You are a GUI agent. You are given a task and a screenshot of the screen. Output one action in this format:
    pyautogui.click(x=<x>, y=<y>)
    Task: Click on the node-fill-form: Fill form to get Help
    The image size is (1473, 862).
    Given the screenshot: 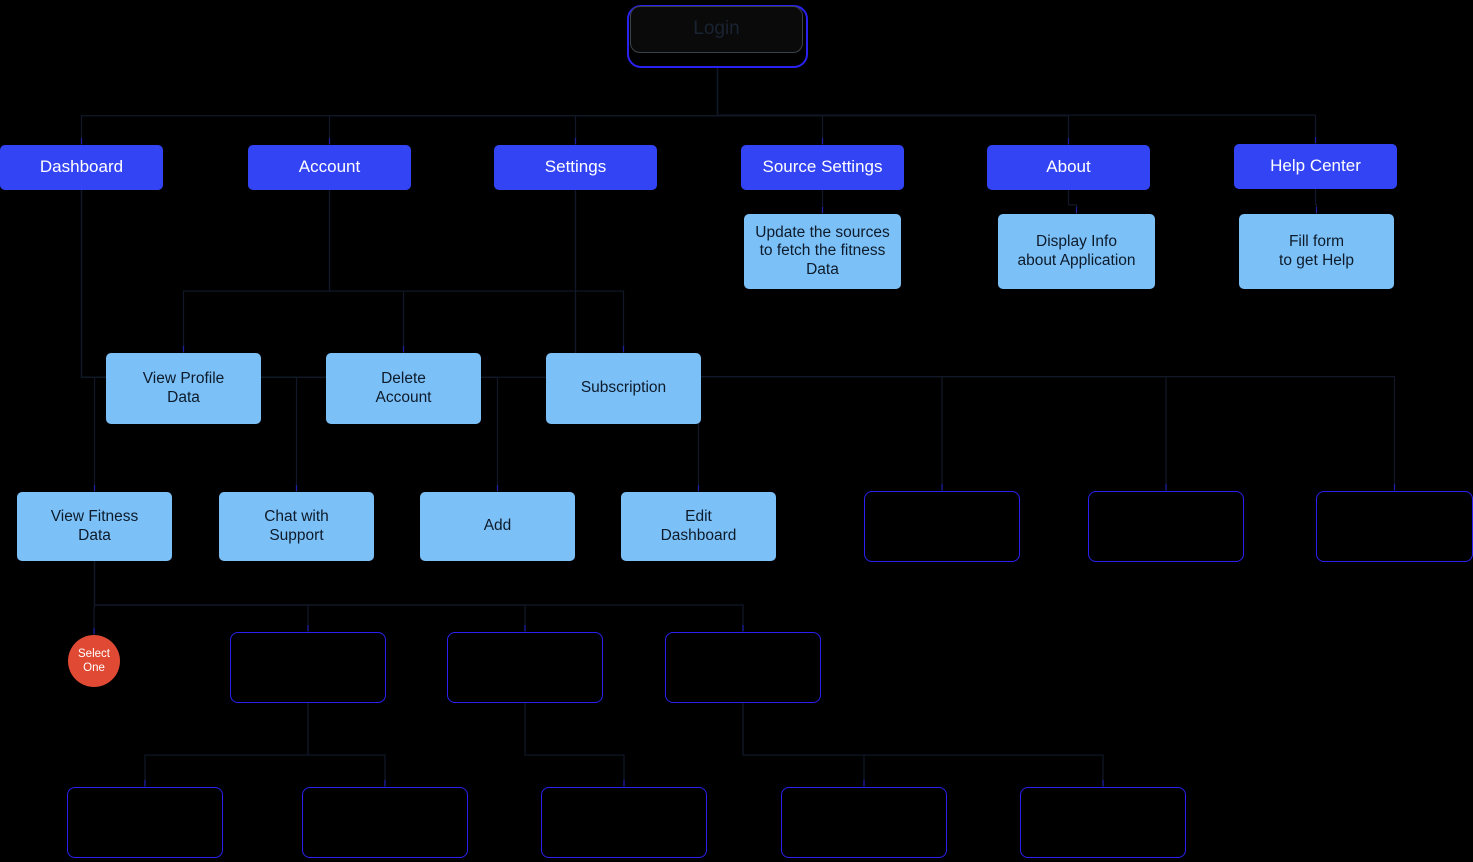 What is the action you would take?
    pyautogui.click(x=1316, y=251)
    